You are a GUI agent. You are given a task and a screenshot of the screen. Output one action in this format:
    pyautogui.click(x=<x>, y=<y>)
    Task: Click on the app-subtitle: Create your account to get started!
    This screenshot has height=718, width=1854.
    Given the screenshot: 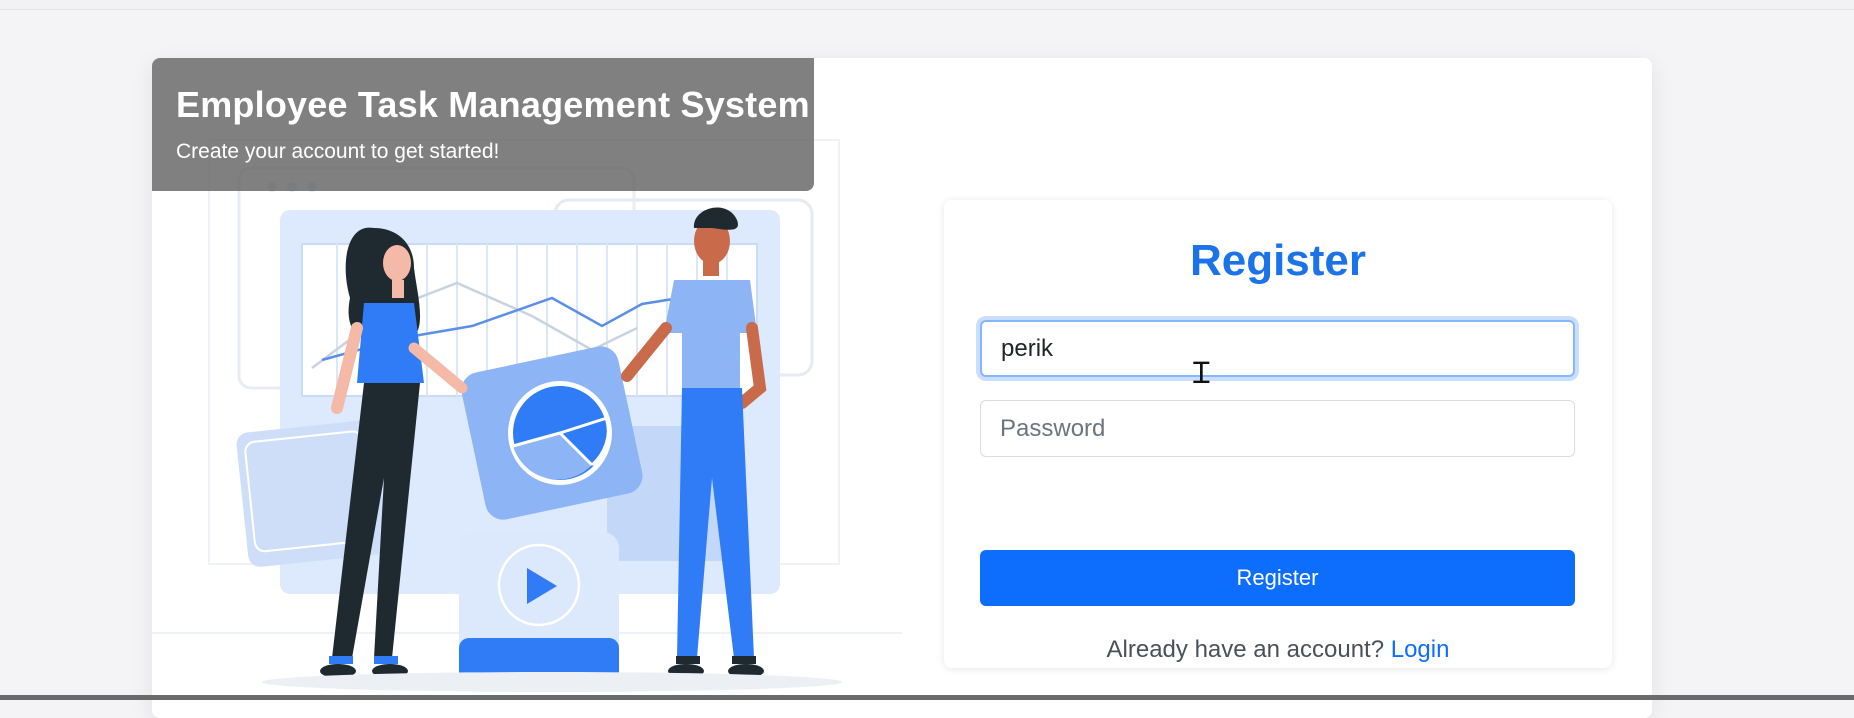 What is the action you would take?
    pyautogui.click(x=338, y=151)
    